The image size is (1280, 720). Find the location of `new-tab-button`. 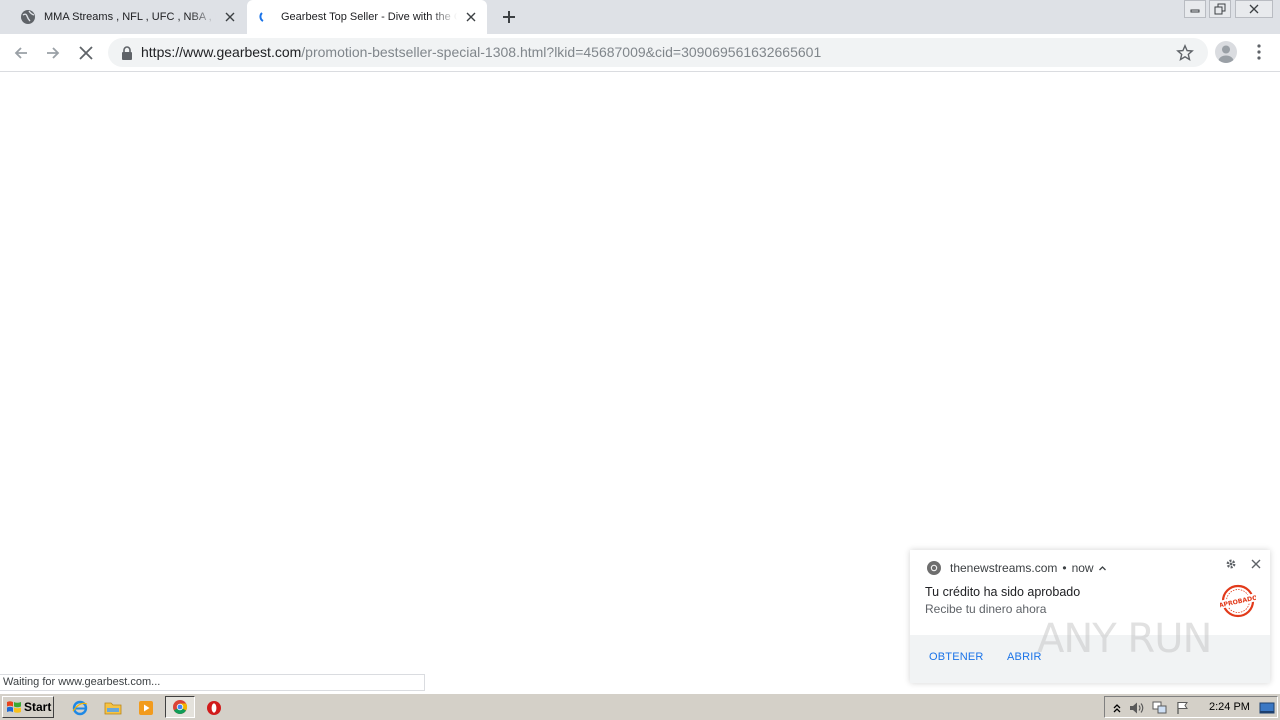

new-tab-button is located at coordinates (509, 17).